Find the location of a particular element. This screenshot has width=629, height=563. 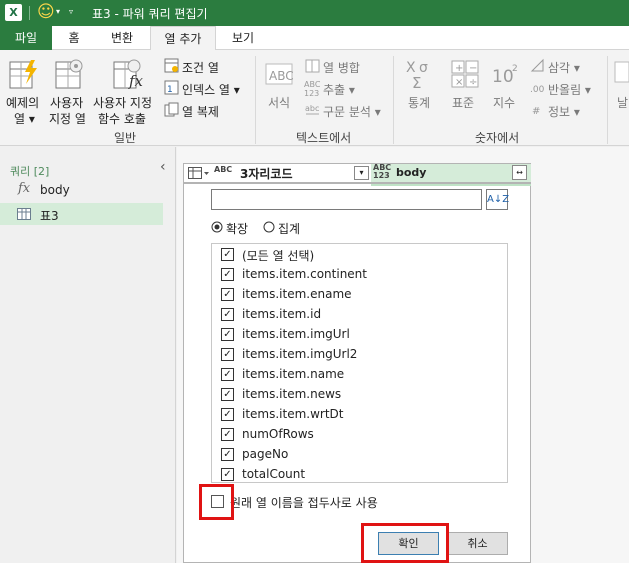

query-item-table3: 표3 is located at coordinates (81, 214).